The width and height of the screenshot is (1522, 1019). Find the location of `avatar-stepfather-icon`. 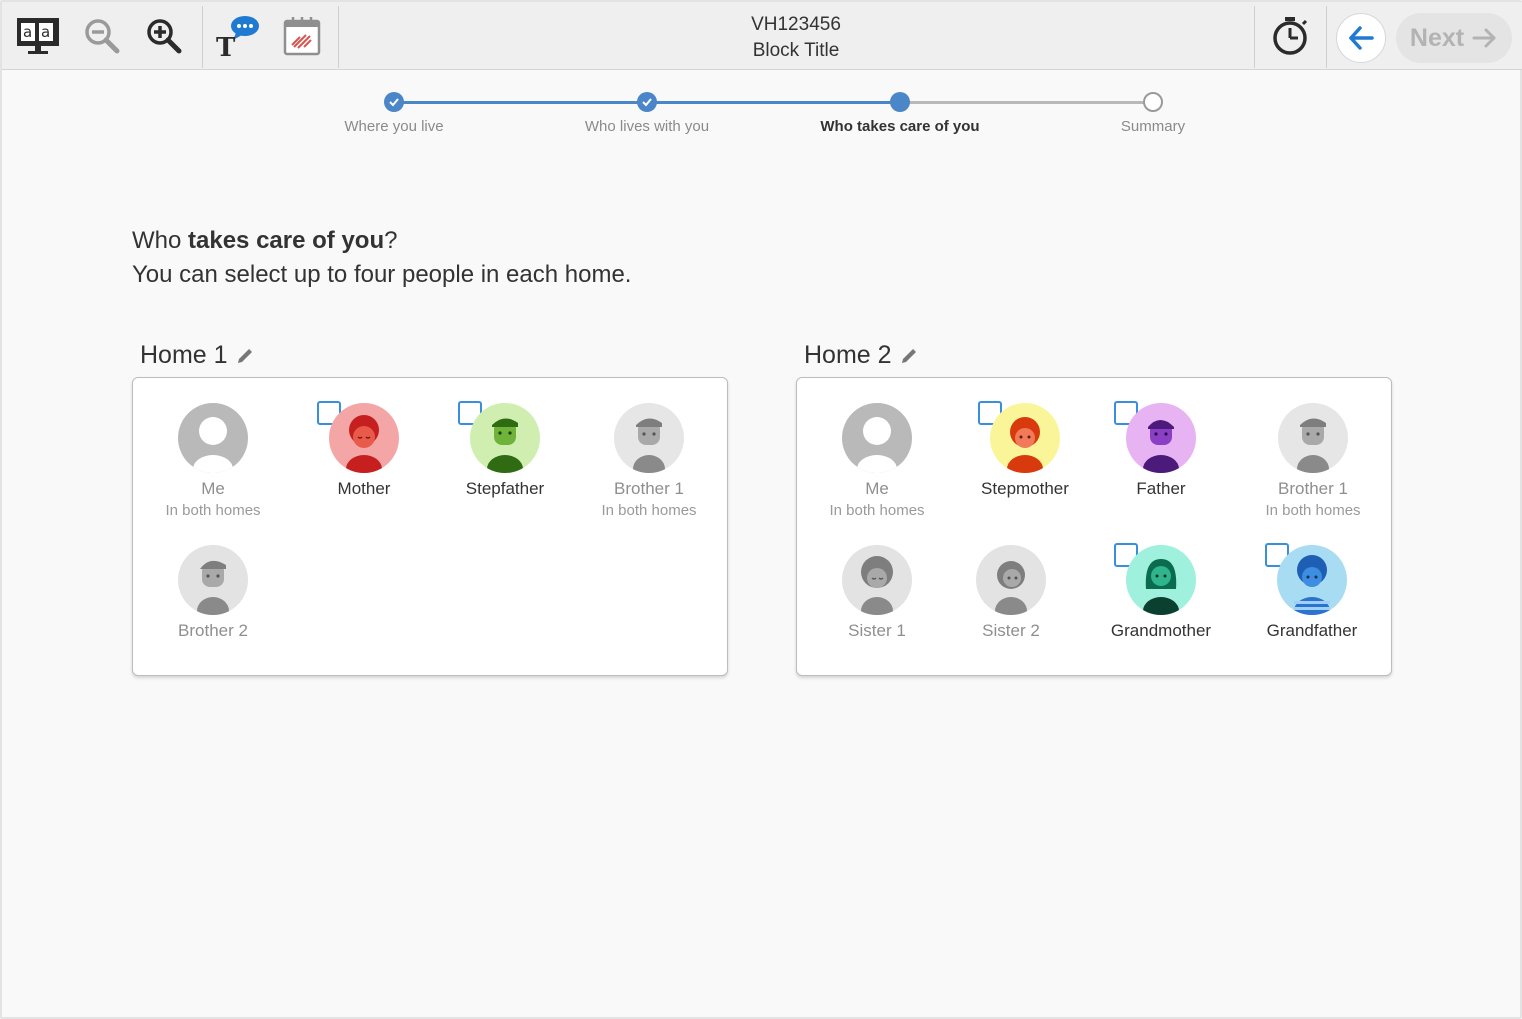

avatar-stepfather-icon is located at coordinates (505, 438).